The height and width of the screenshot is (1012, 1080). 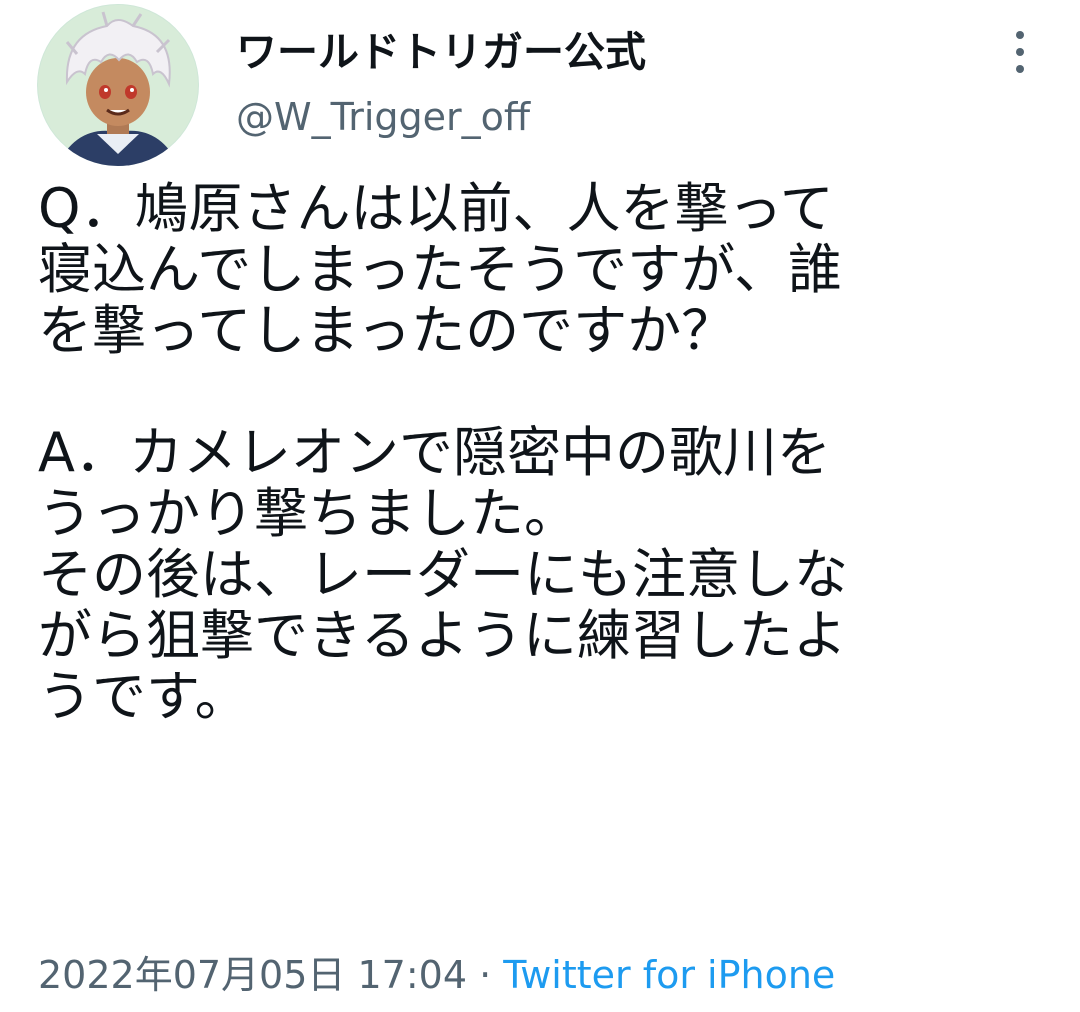 I want to click on tweet-text-blank-line, so click(x=548, y=391).